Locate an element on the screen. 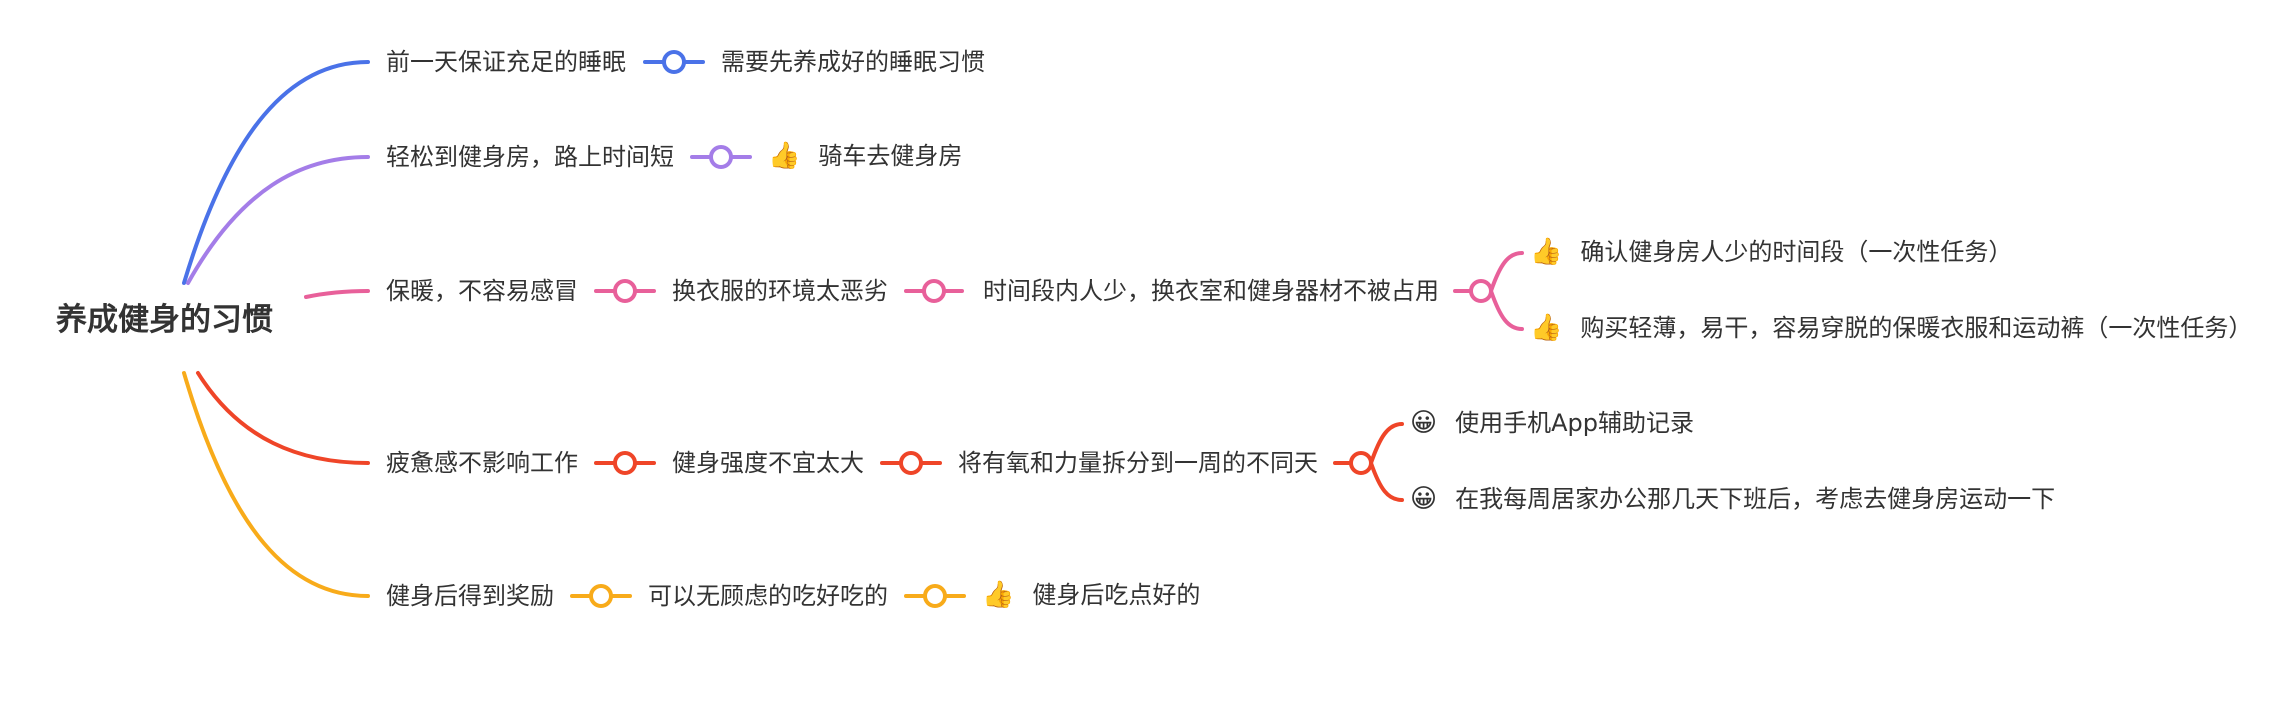 The height and width of the screenshot is (713, 2274). topic-red-leaf-1: 😀 使用手机App辅助记录 is located at coordinates (1552, 423).